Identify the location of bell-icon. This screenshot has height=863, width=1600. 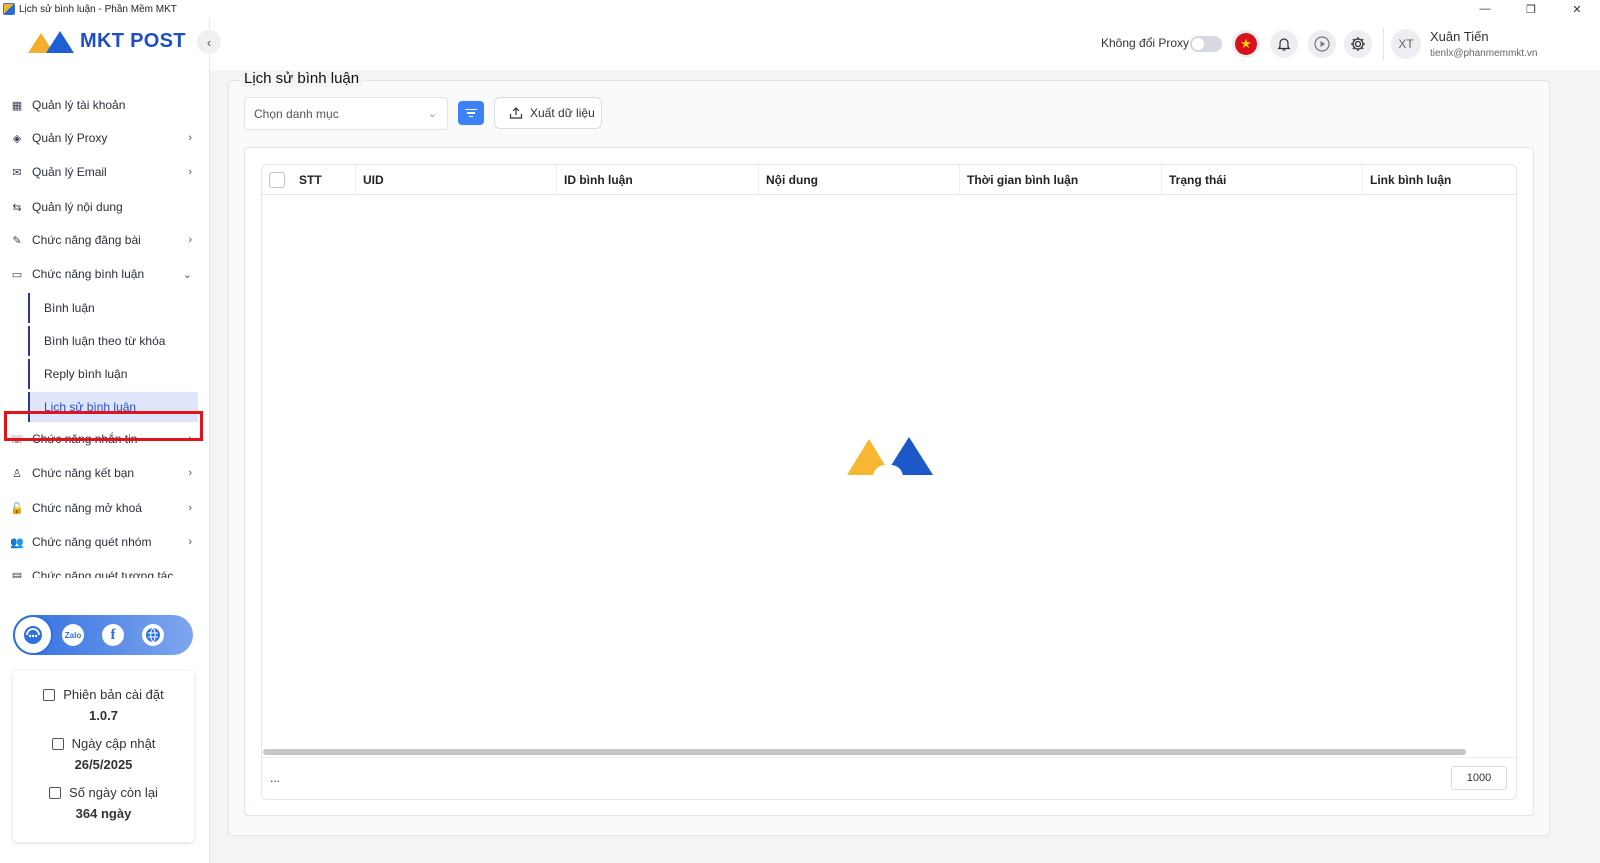
(1284, 44).